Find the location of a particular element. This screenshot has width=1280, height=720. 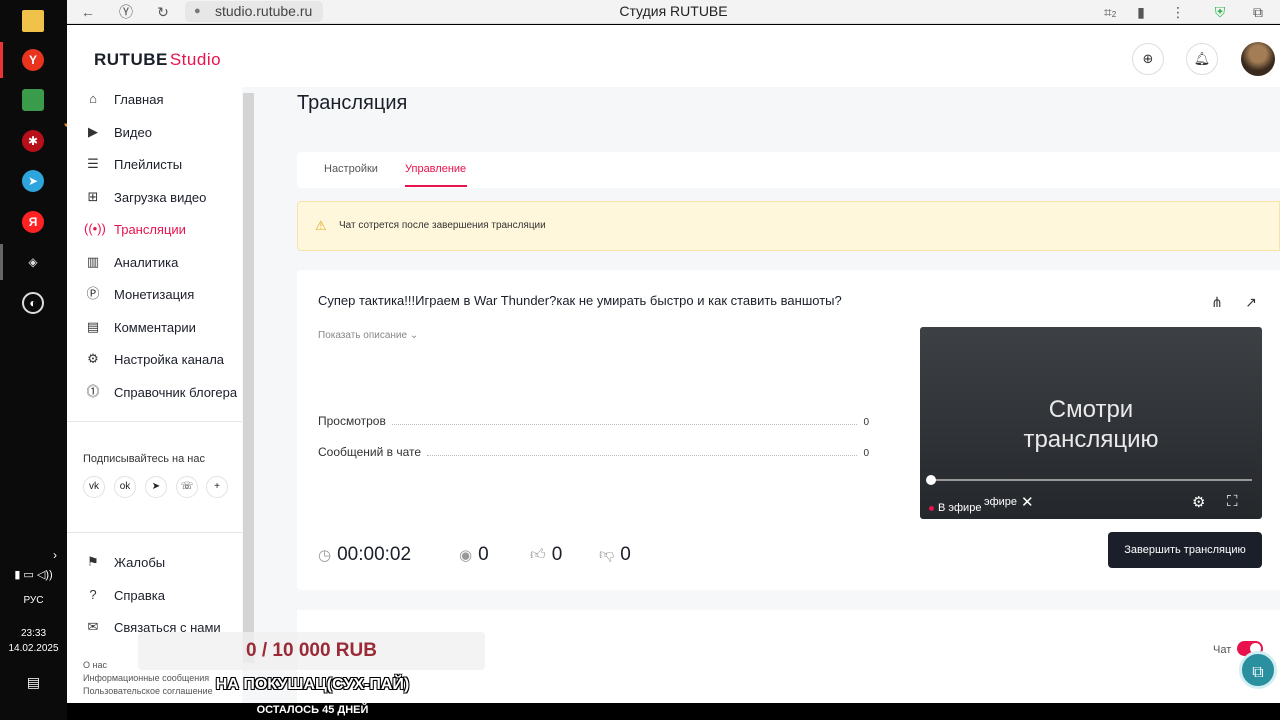

help-icon: ? is located at coordinates (93, 594).